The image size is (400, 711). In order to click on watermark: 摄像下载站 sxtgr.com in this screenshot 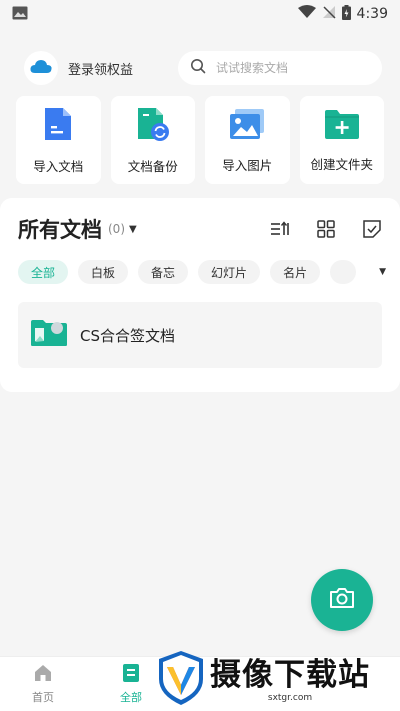, I will do `click(278, 679)`.